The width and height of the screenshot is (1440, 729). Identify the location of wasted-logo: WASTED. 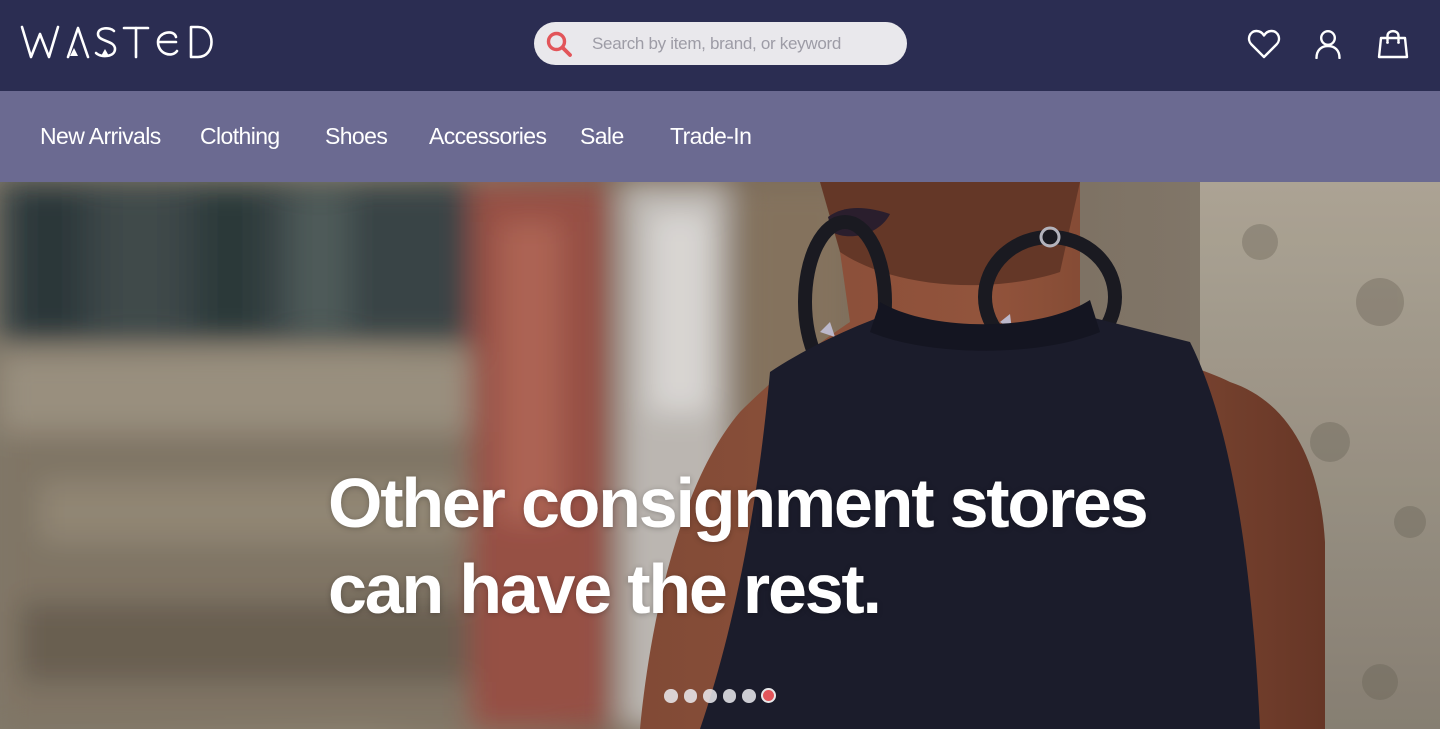
(118, 42).